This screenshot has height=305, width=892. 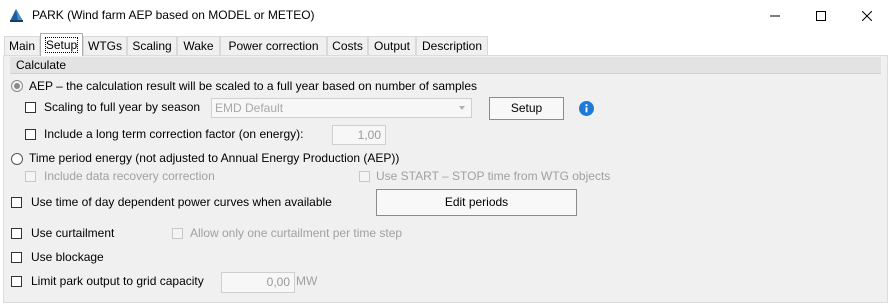 What do you see at coordinates (30, 134) in the screenshot?
I see `long-term-correction-checkbox` at bounding box center [30, 134].